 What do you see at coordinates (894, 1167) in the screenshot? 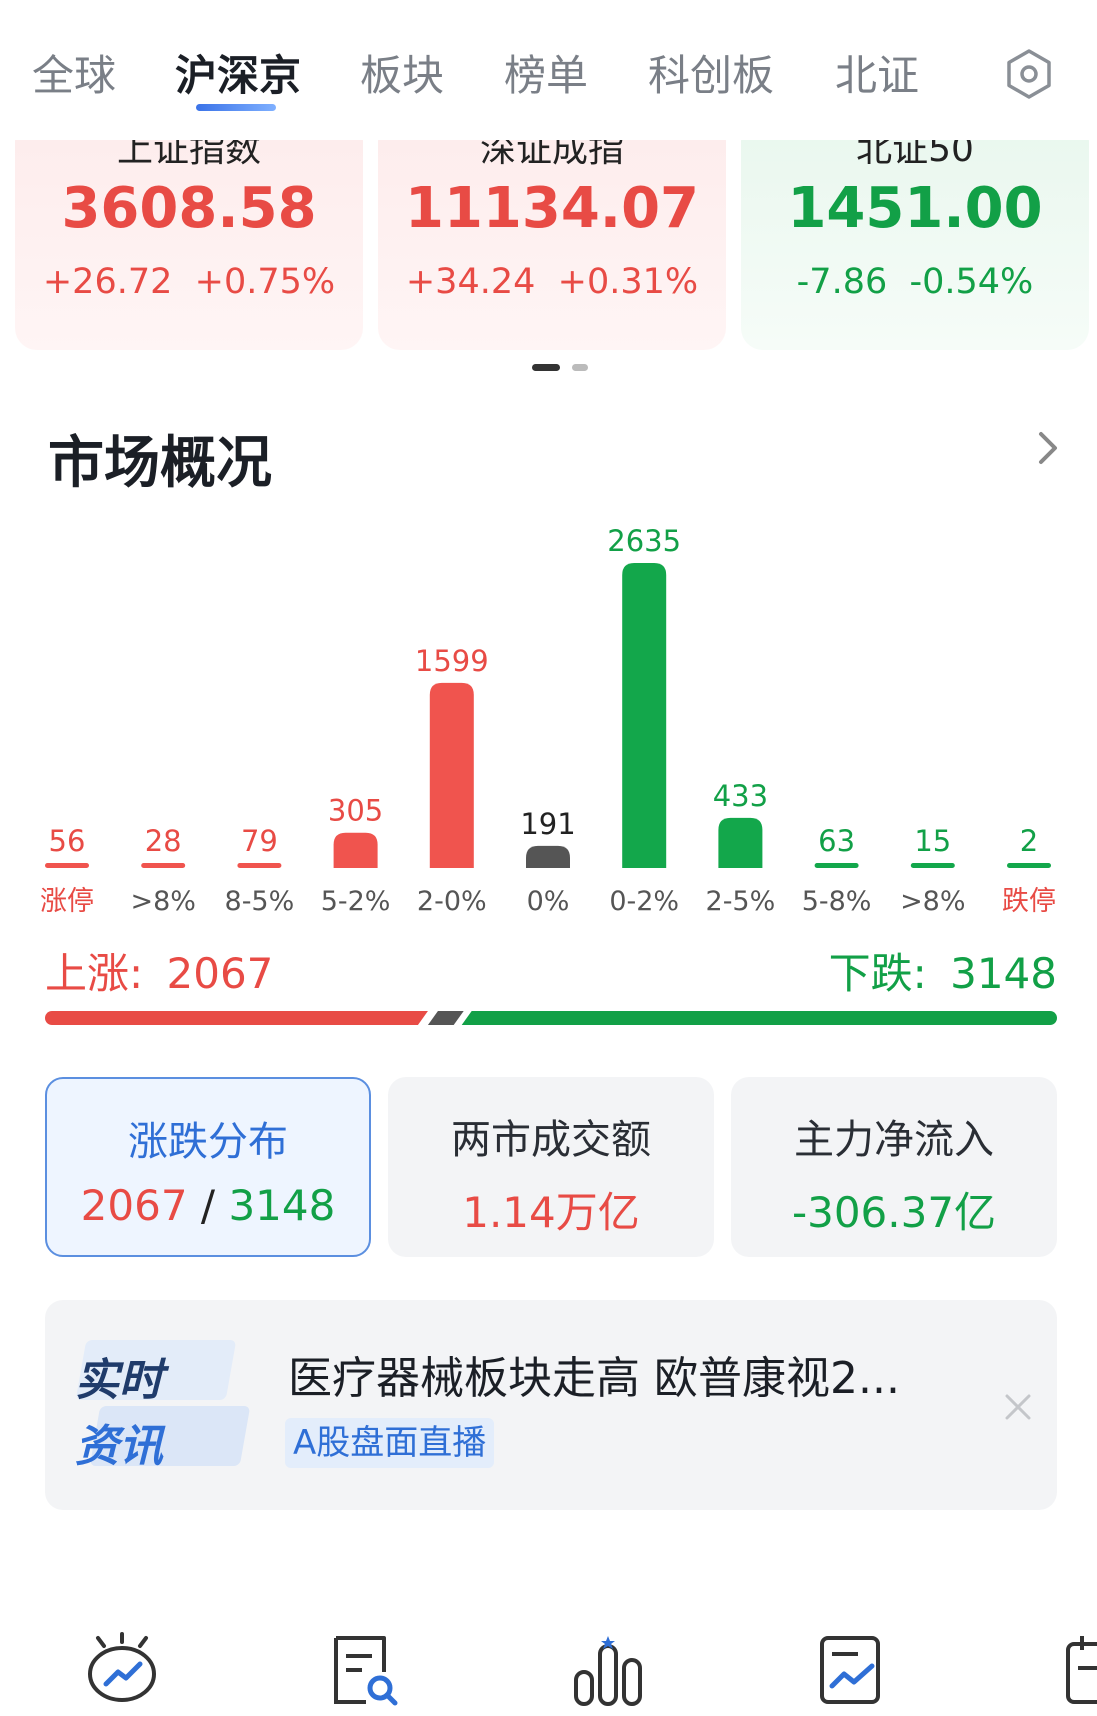
I see `tile-main-net-inflow: 主力净流入 -306.37亿` at bounding box center [894, 1167].